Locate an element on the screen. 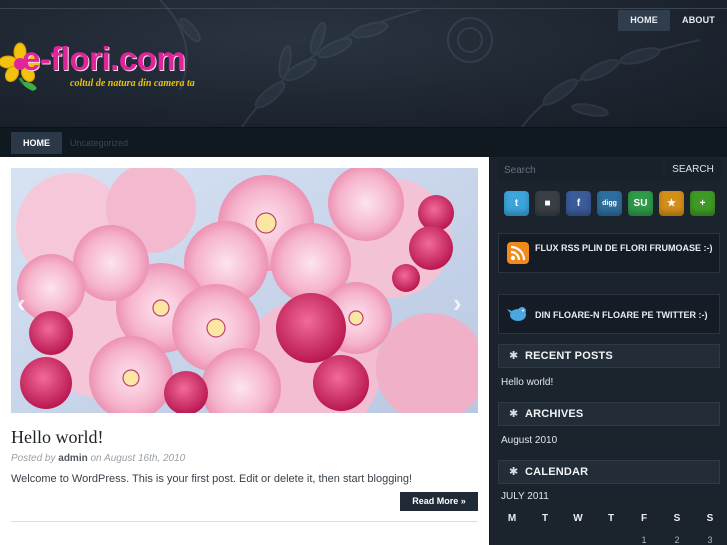  slider-next-arrow-icon: › is located at coordinates (457, 303).